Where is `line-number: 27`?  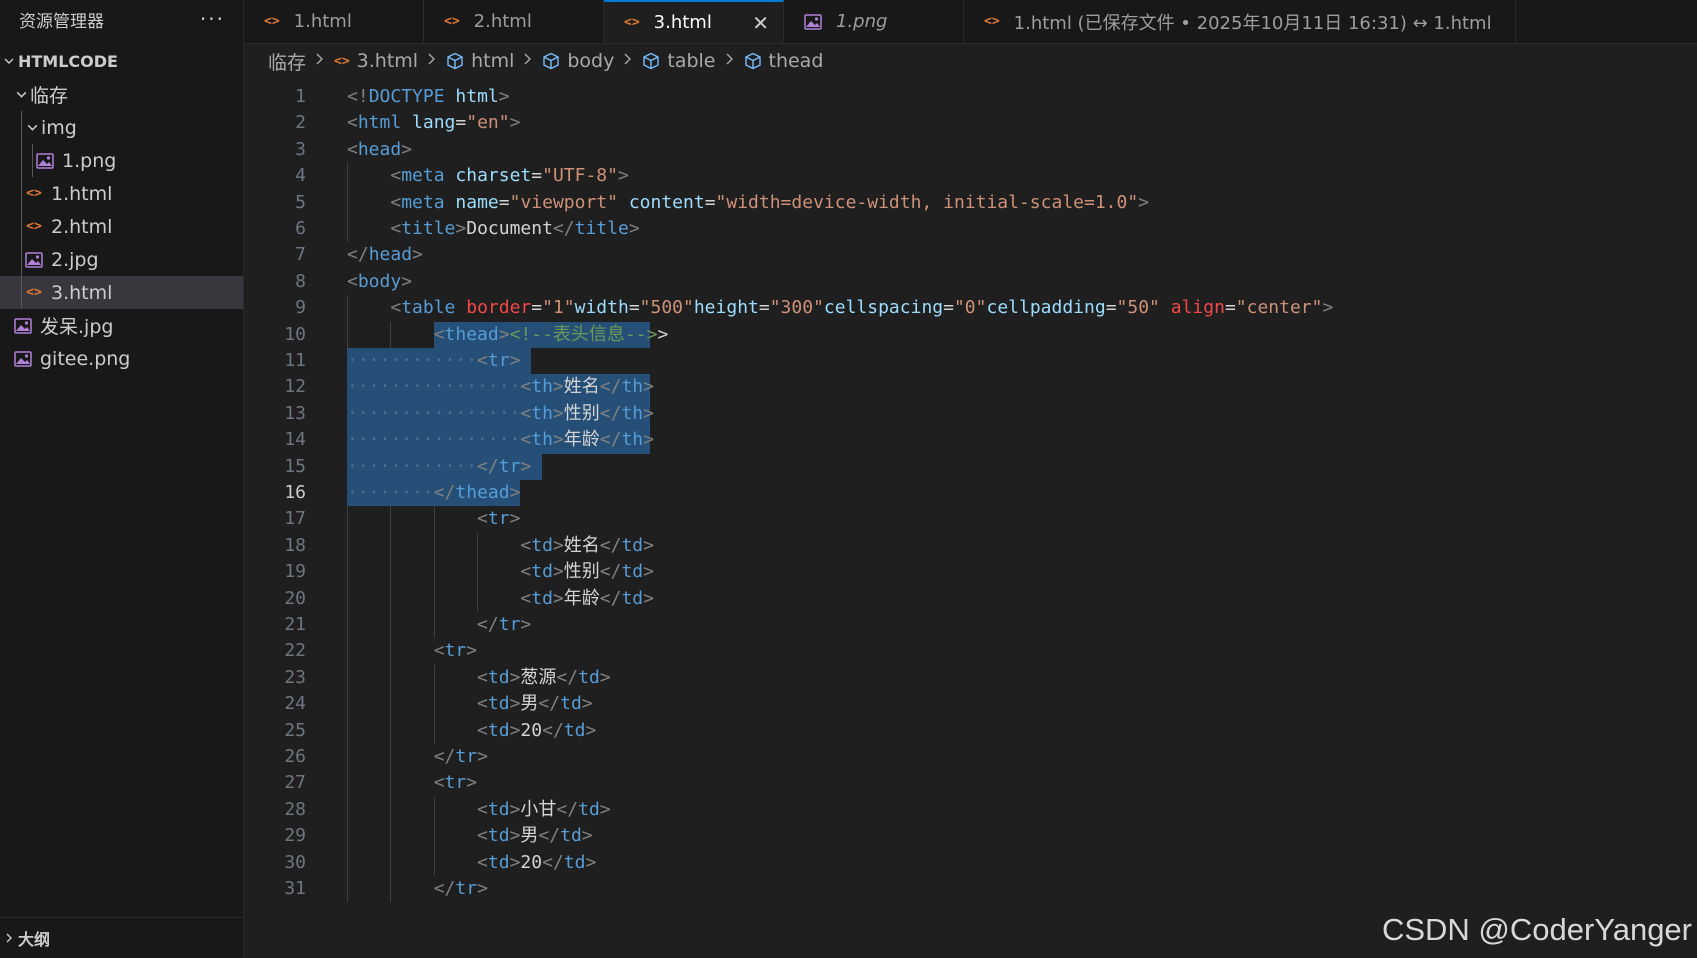 line-number: 27 is located at coordinates (295, 783).